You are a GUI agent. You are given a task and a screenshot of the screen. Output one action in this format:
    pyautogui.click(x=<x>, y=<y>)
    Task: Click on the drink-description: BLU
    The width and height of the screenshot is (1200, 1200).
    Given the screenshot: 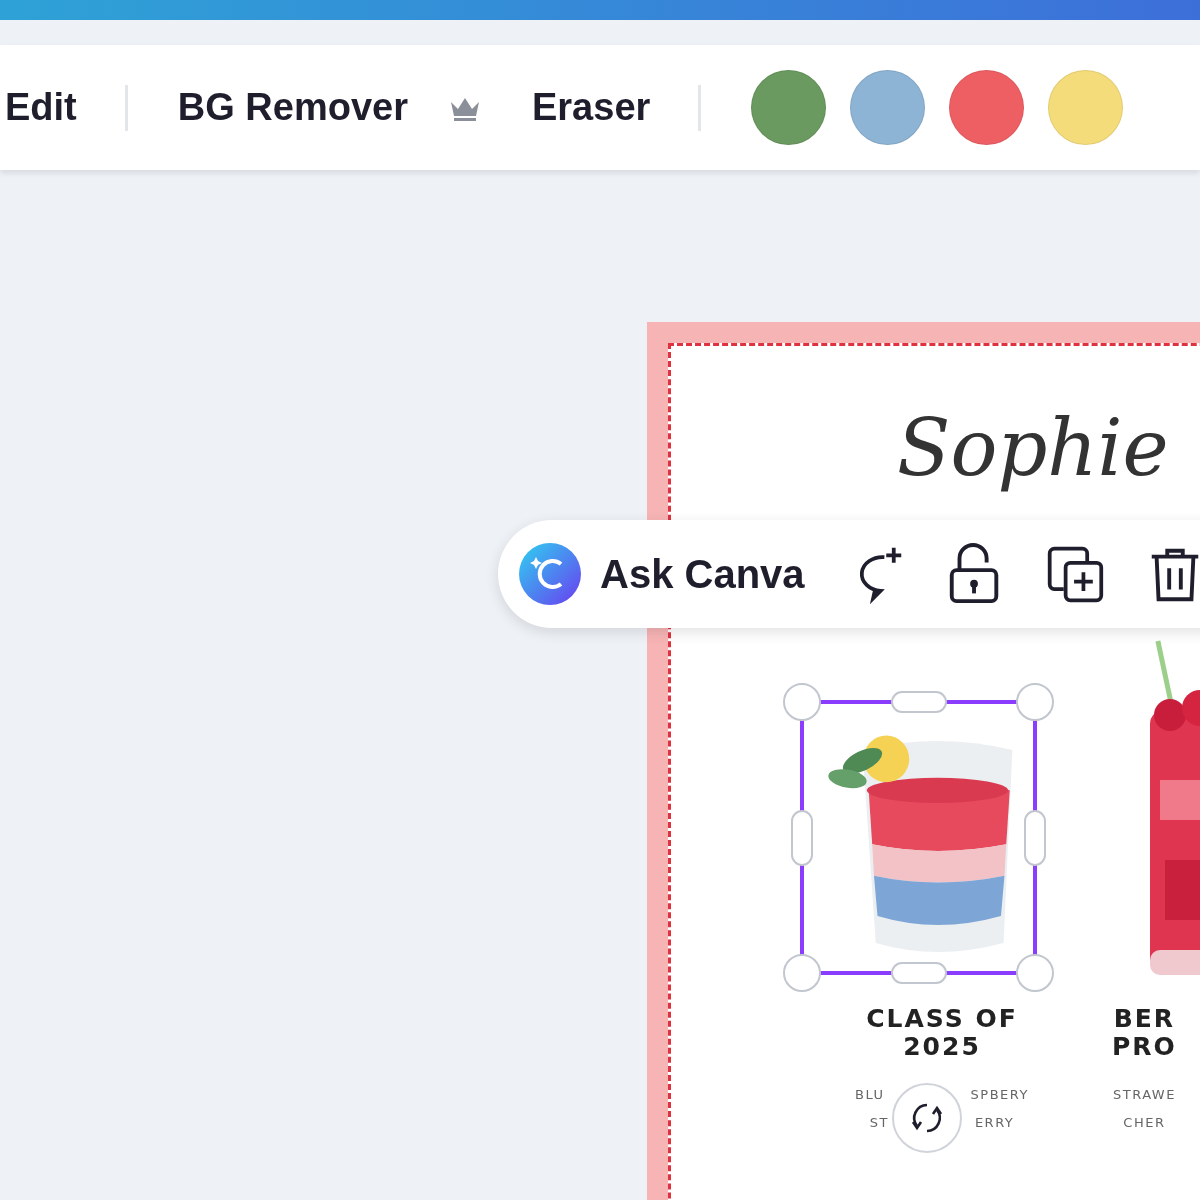 What is the action you would take?
    pyautogui.click(x=870, y=1095)
    